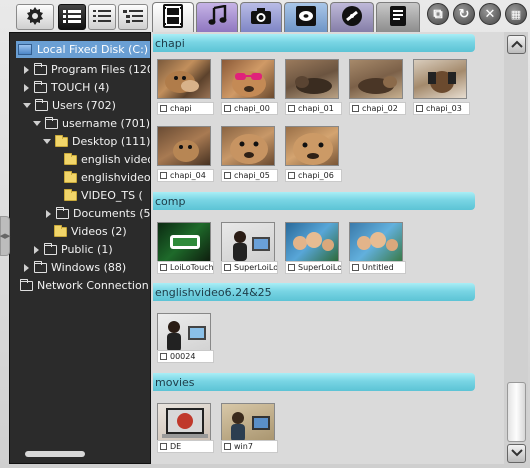 The height and width of the screenshot is (468, 530). What do you see at coordinates (490, 14) in the screenshot?
I see `close-button: ✕` at bounding box center [490, 14].